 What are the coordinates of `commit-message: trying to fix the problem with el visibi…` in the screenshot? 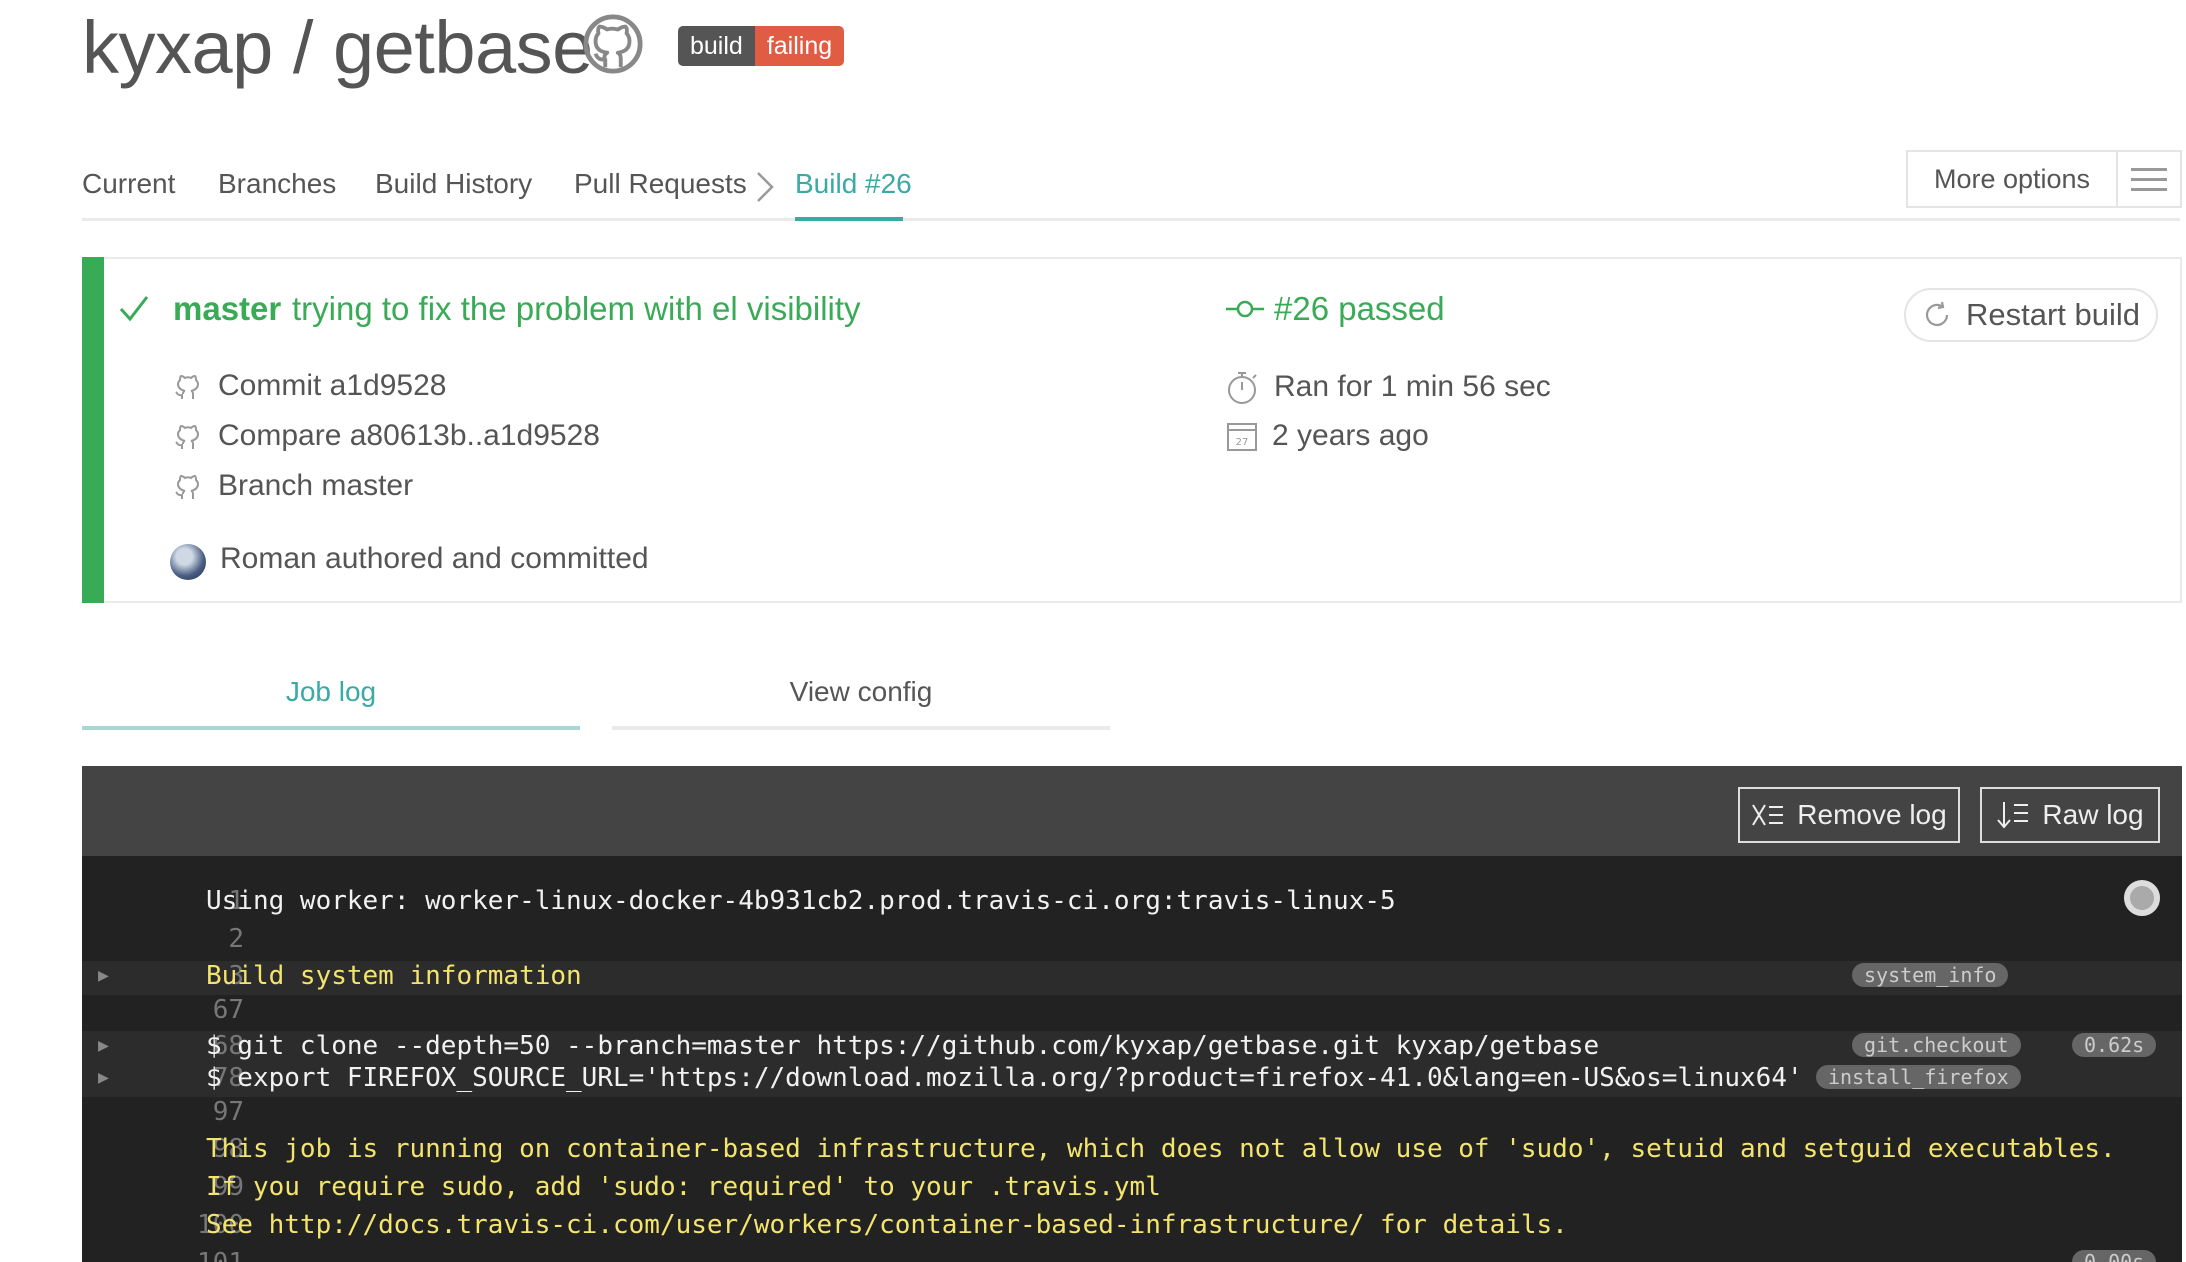 It's located at (576, 308).